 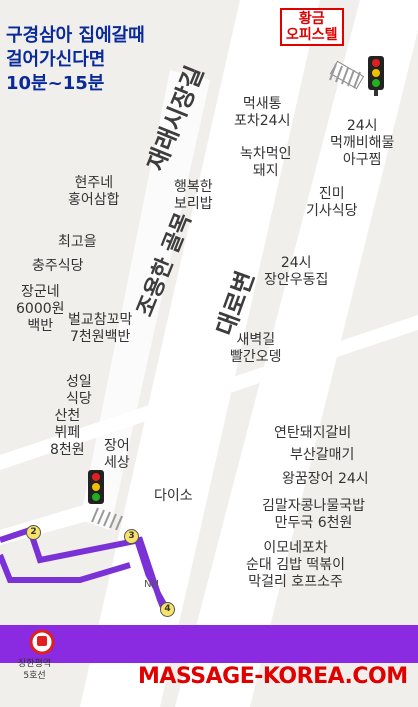 What do you see at coordinates (312, 433) in the screenshot?
I see `place-label: 연탄돼지갈비` at bounding box center [312, 433].